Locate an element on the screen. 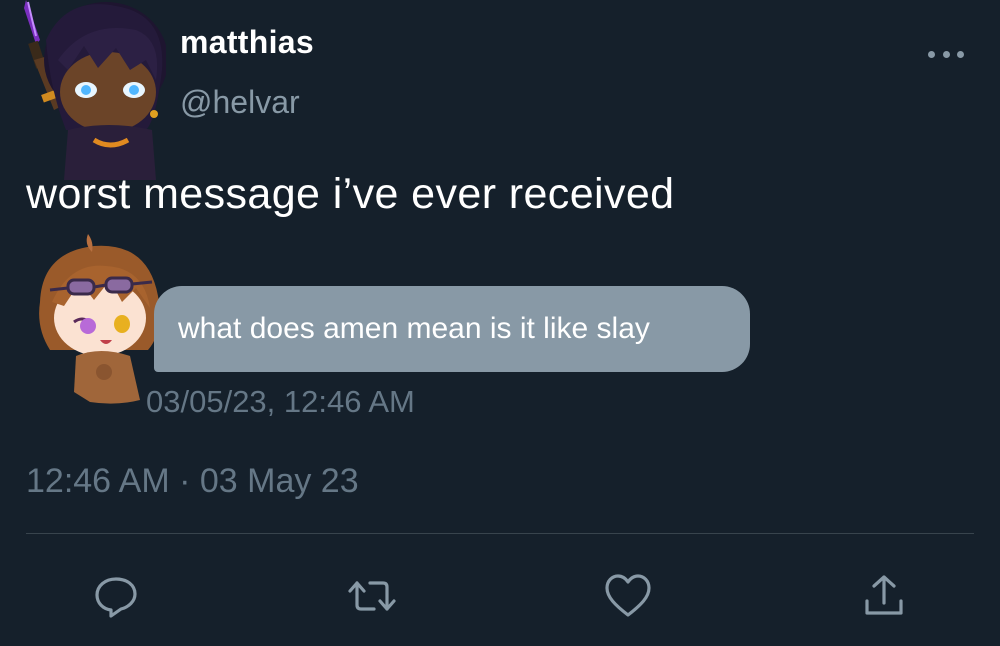 This screenshot has width=1000, height=646. message-bubble: what does amen mean is it like slay is located at coordinates (452, 329).